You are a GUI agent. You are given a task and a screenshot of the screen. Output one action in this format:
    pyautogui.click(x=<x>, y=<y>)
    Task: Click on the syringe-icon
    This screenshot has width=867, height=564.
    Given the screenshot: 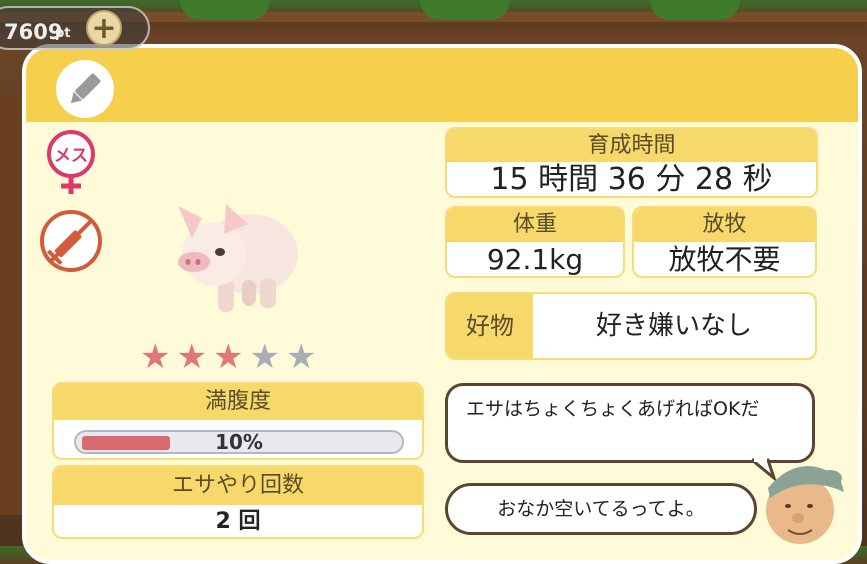 What is the action you would take?
    pyautogui.click(x=71, y=243)
    